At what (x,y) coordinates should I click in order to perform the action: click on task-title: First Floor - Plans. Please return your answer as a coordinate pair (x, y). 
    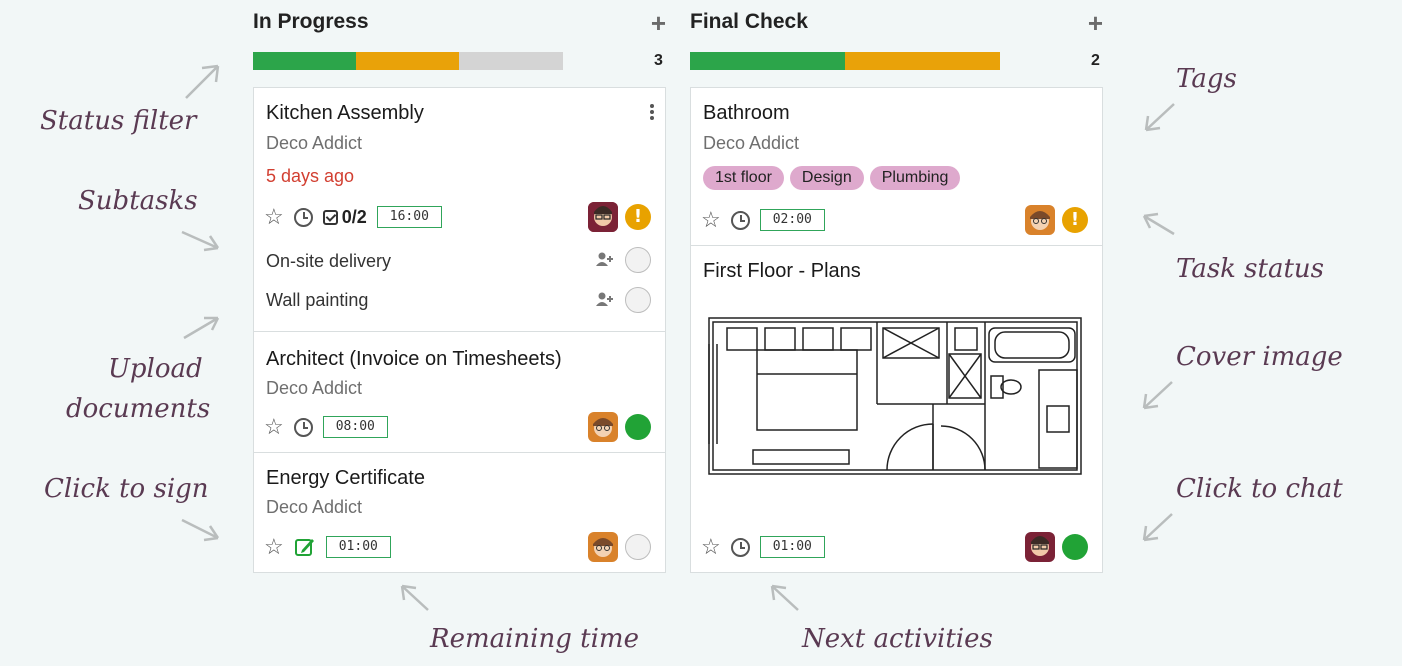
    Looking at the image, I should click on (782, 271).